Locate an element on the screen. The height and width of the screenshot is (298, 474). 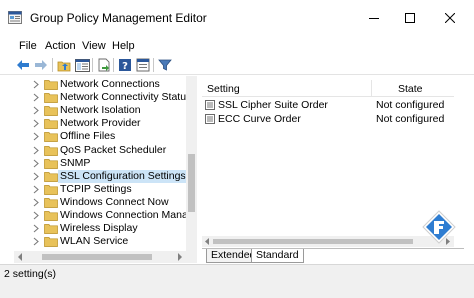
up-folder-button is located at coordinates (64, 65).